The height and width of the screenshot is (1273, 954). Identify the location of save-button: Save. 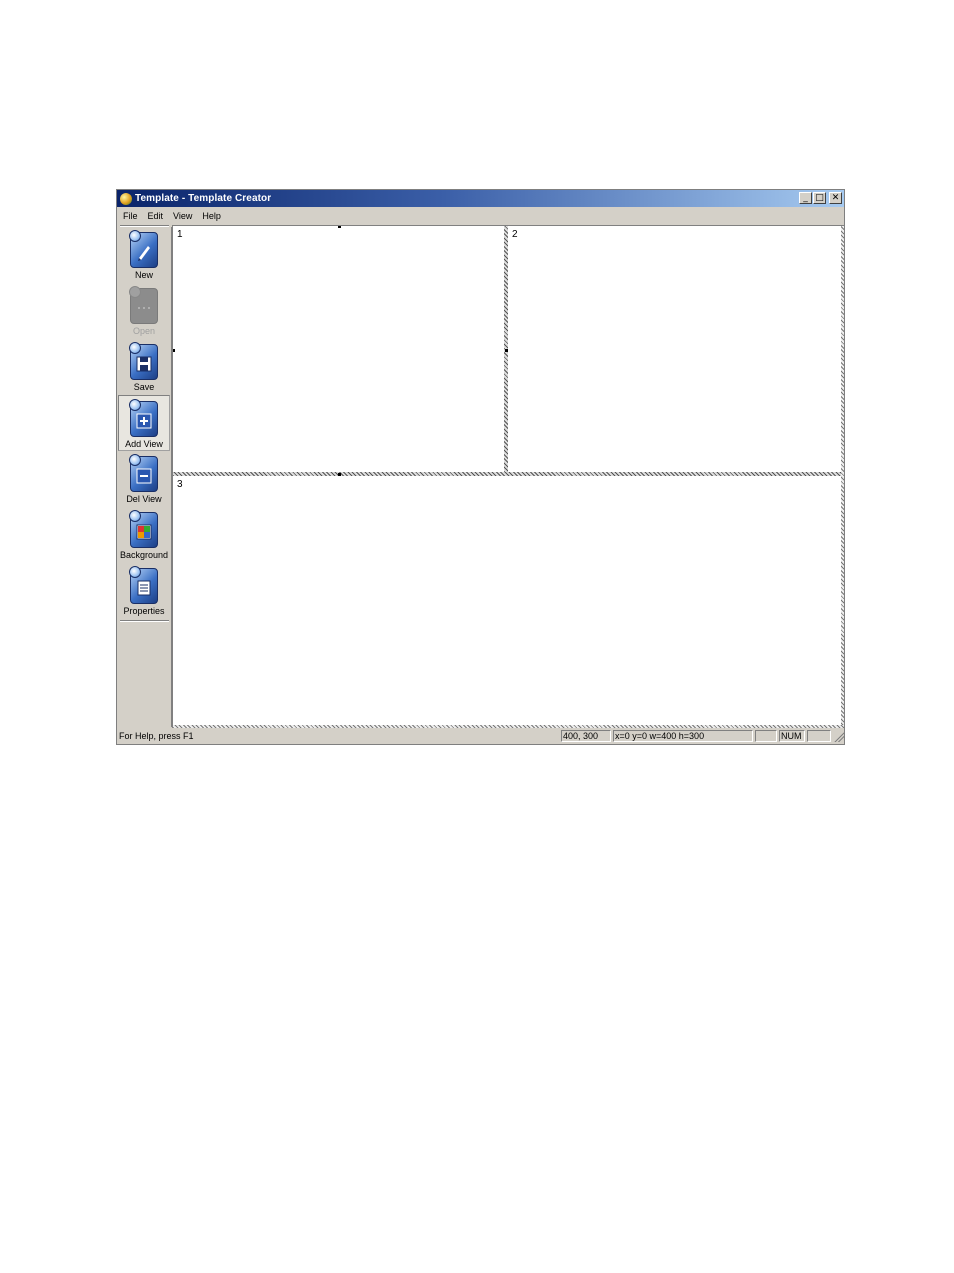
(144, 367).